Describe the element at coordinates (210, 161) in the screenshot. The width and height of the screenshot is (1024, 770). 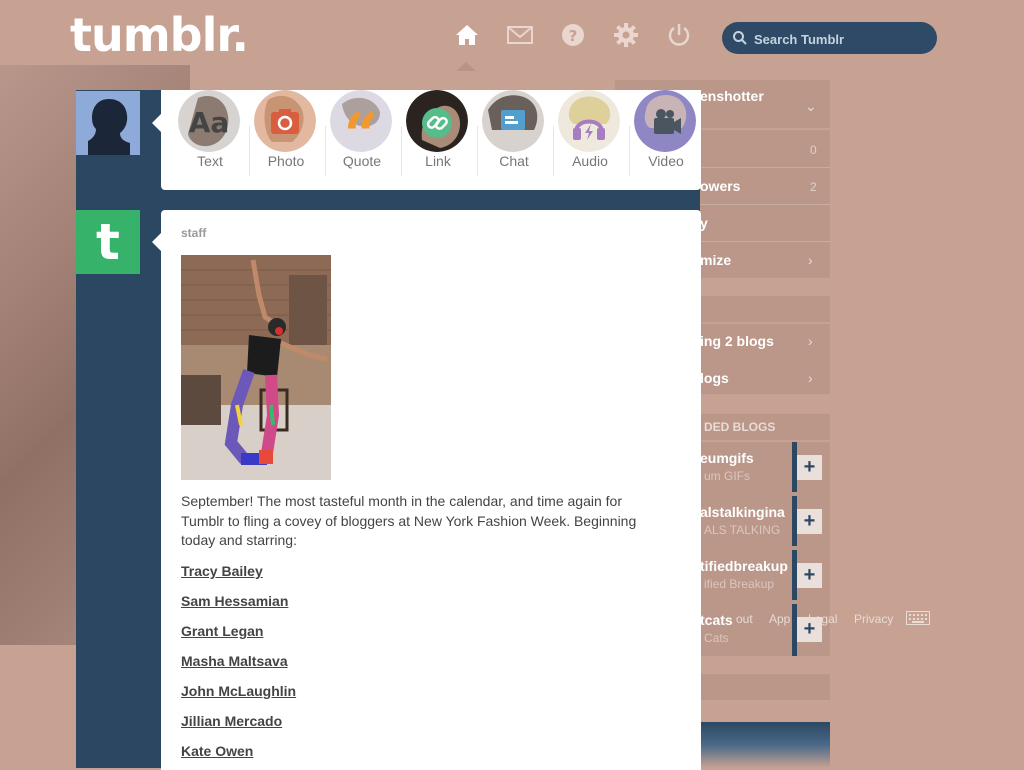
I see `post-type-label: Text` at that location.